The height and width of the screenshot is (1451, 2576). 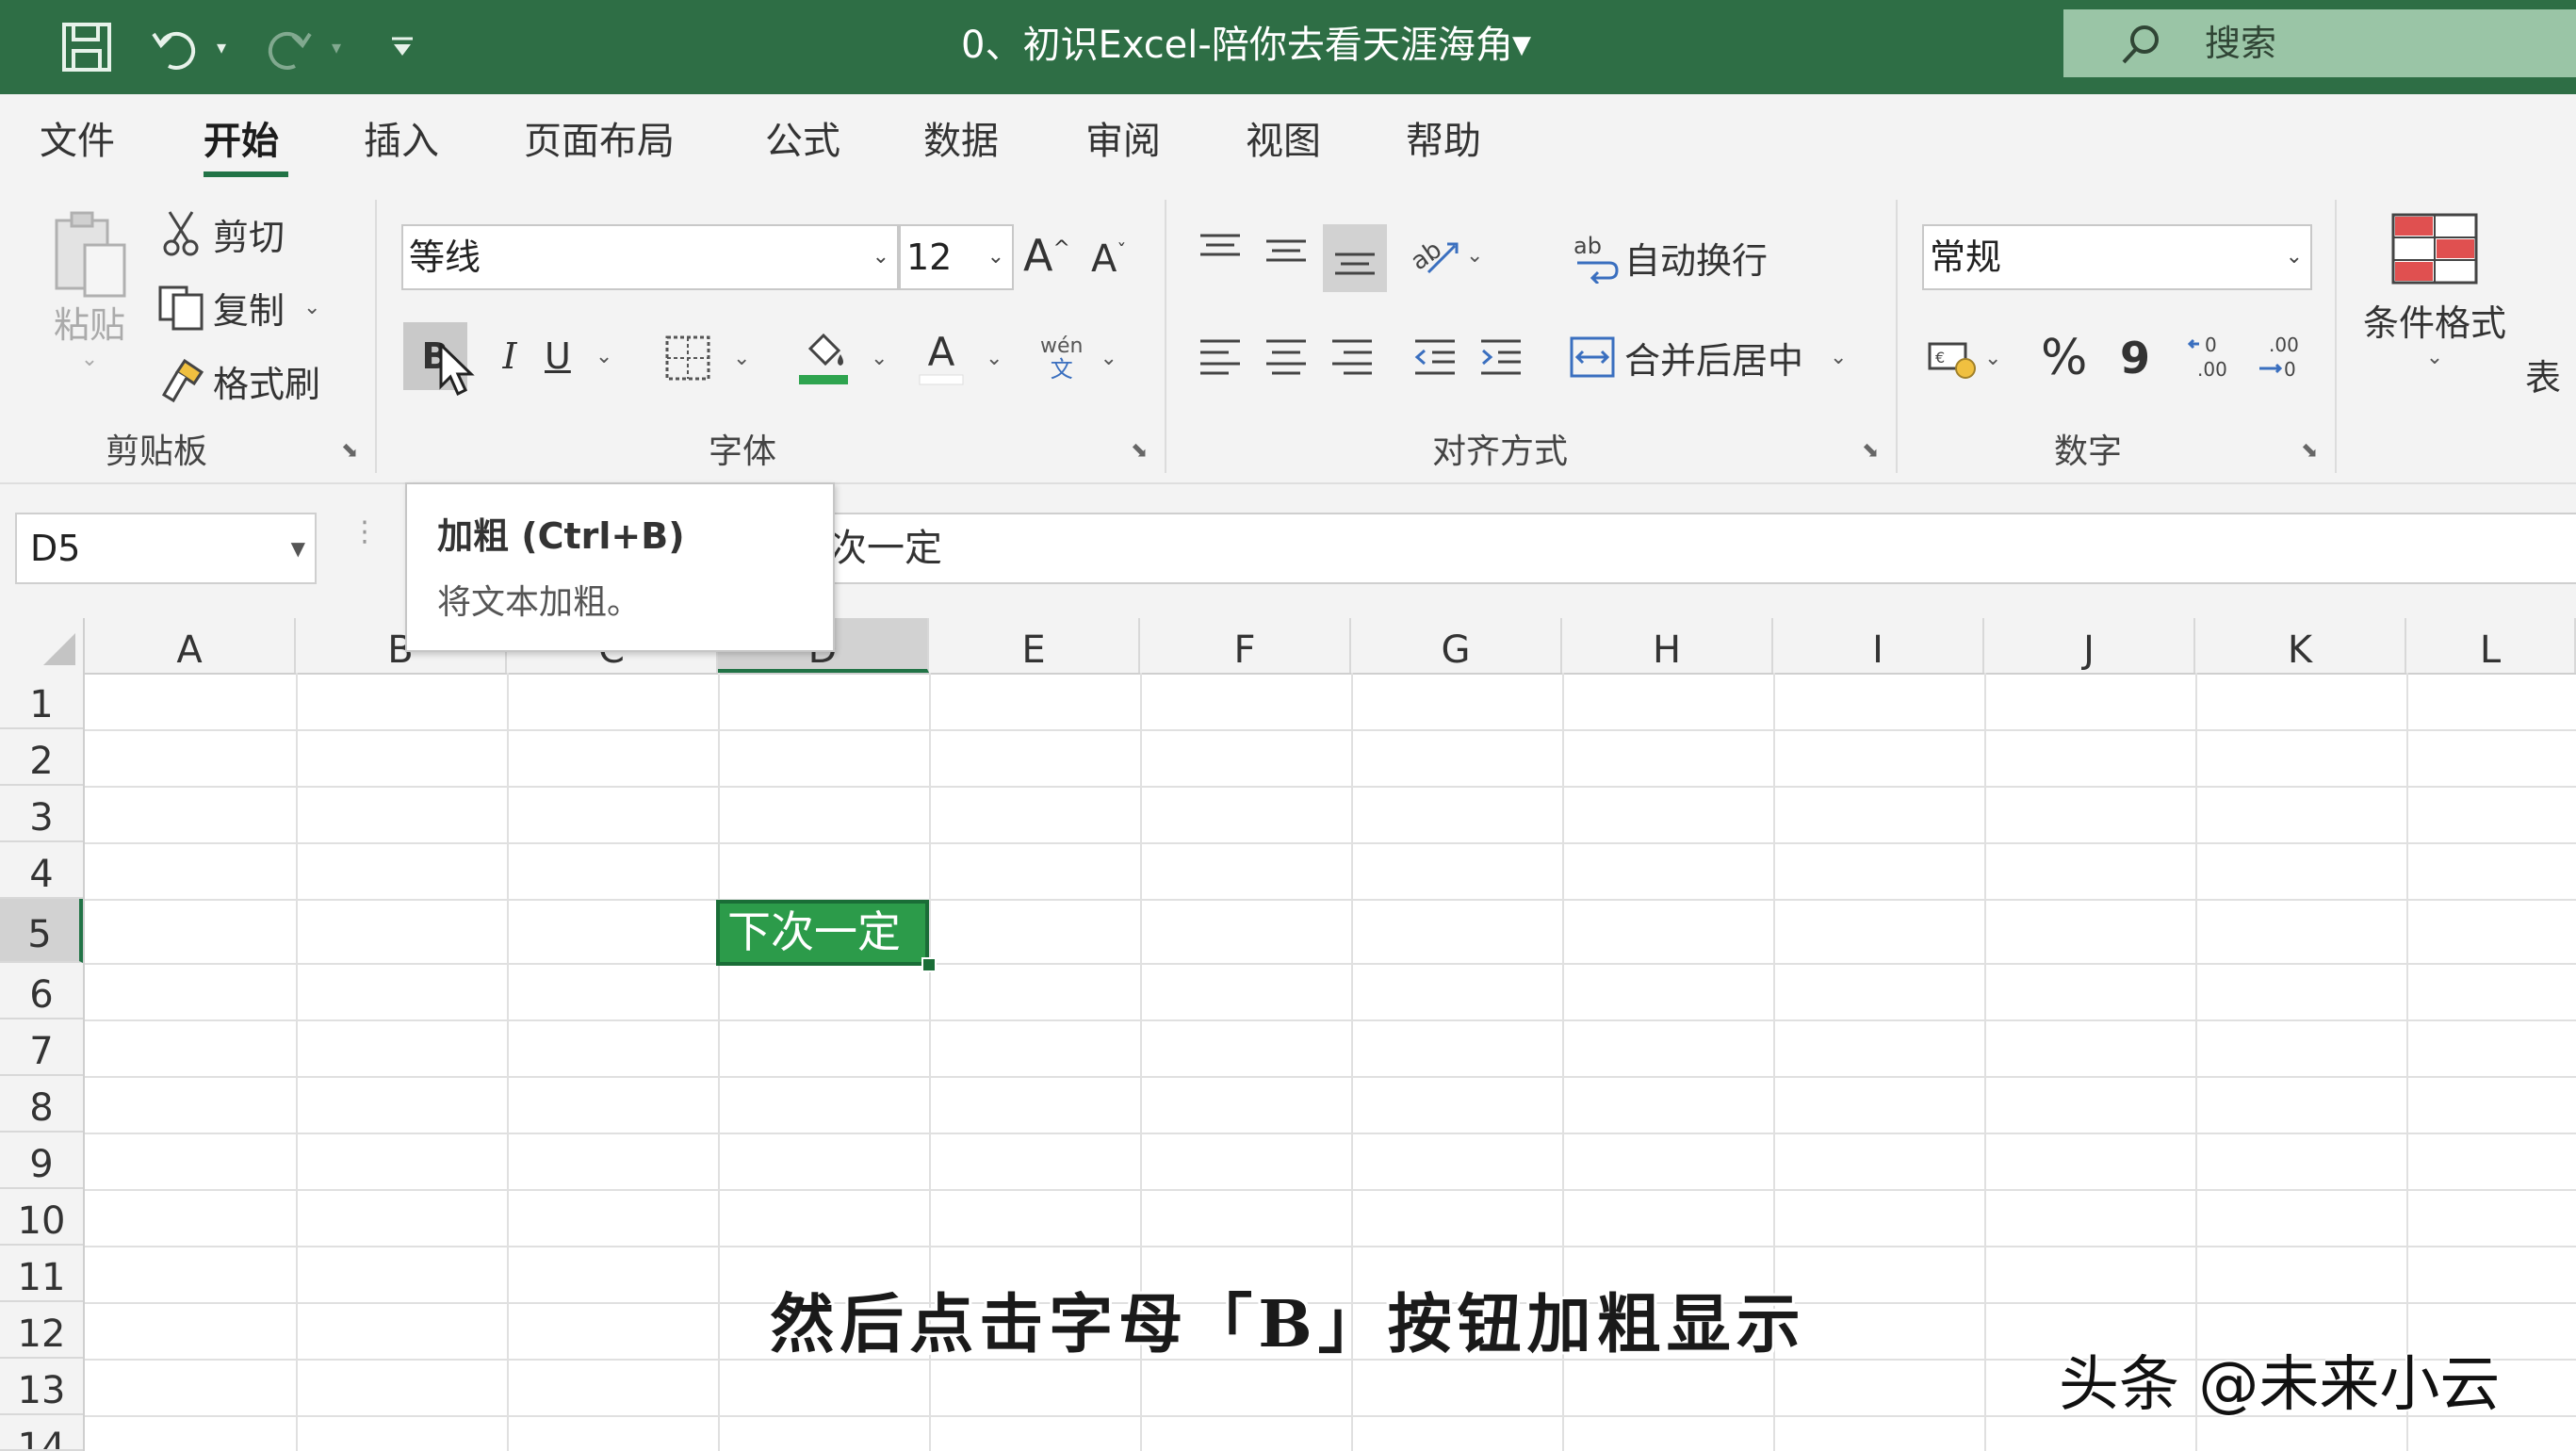 I want to click on row-header-6: 6, so click(x=41, y=991).